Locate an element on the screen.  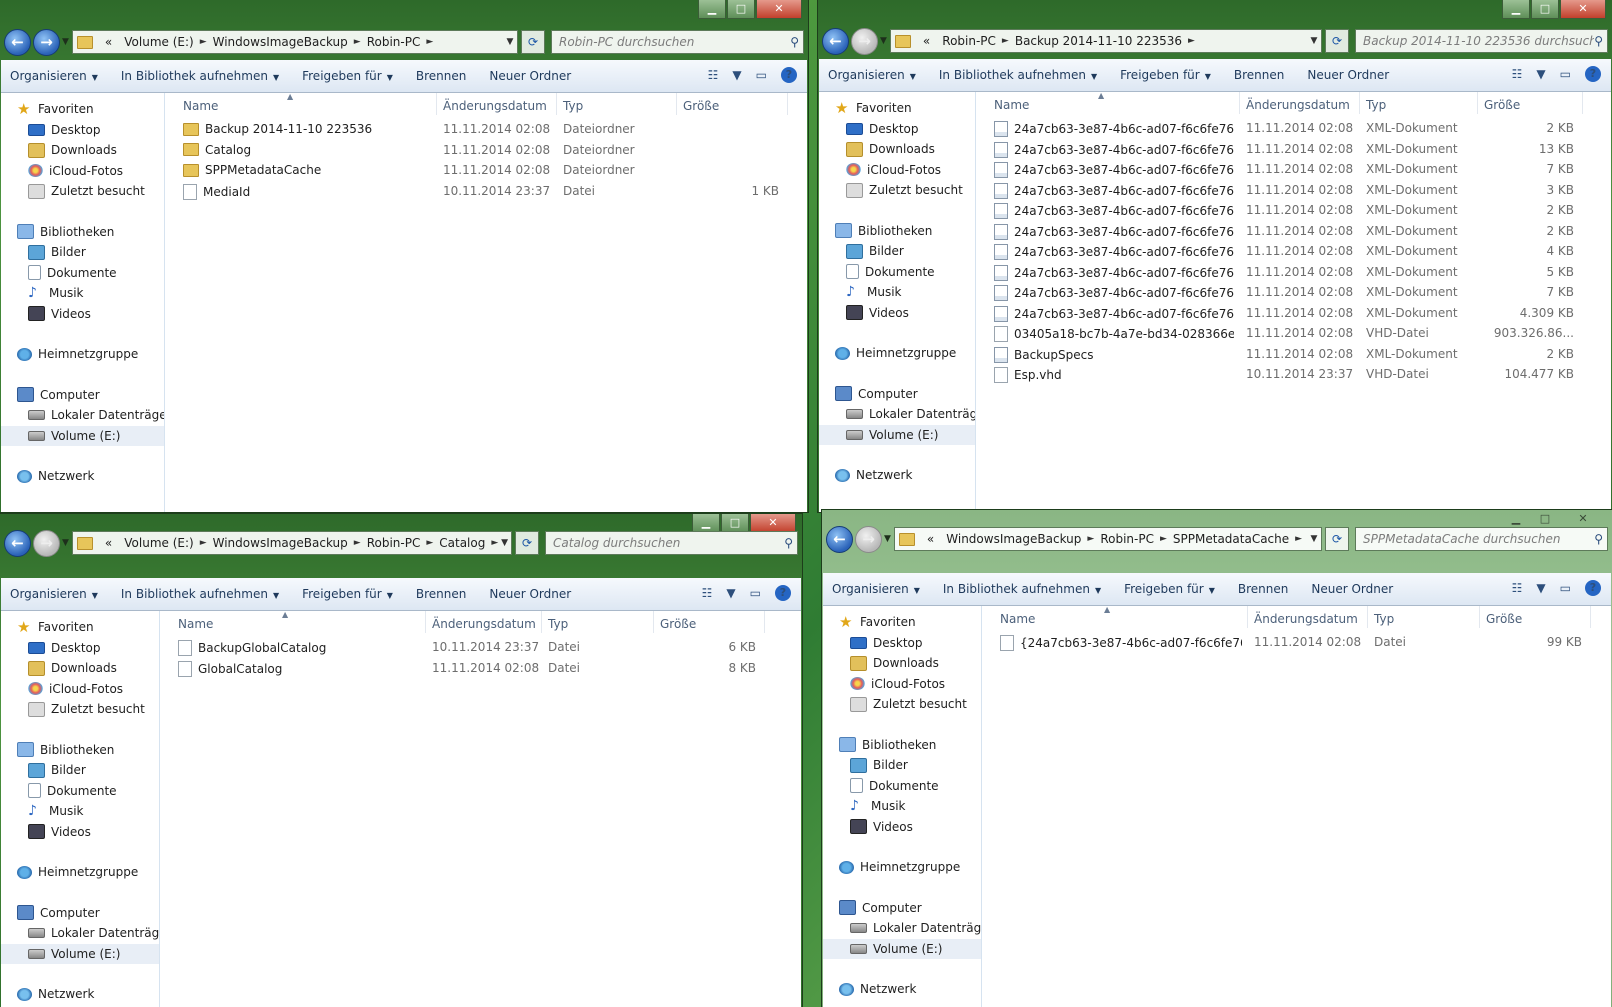
column-header-name: Name is located at coordinates (195, 624).